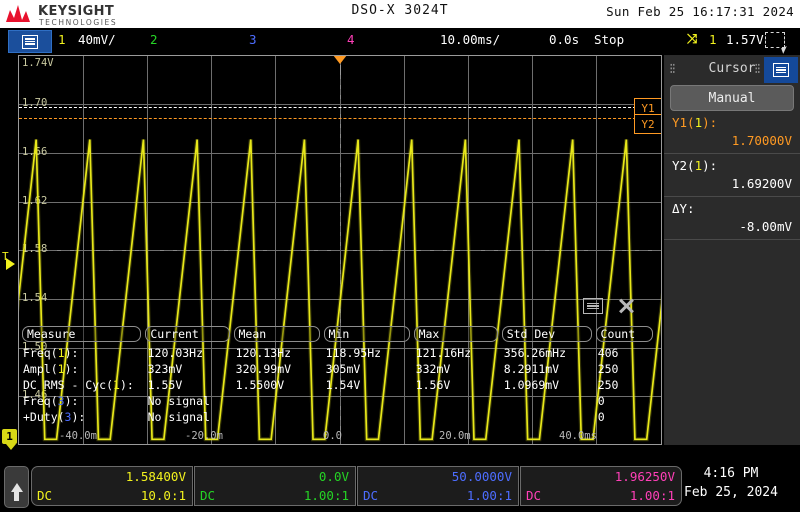 This screenshot has width=800, height=512. Describe the element at coordinates (765, 226) in the screenshot. I see `cursor-readout-value: -8.00mV` at that location.